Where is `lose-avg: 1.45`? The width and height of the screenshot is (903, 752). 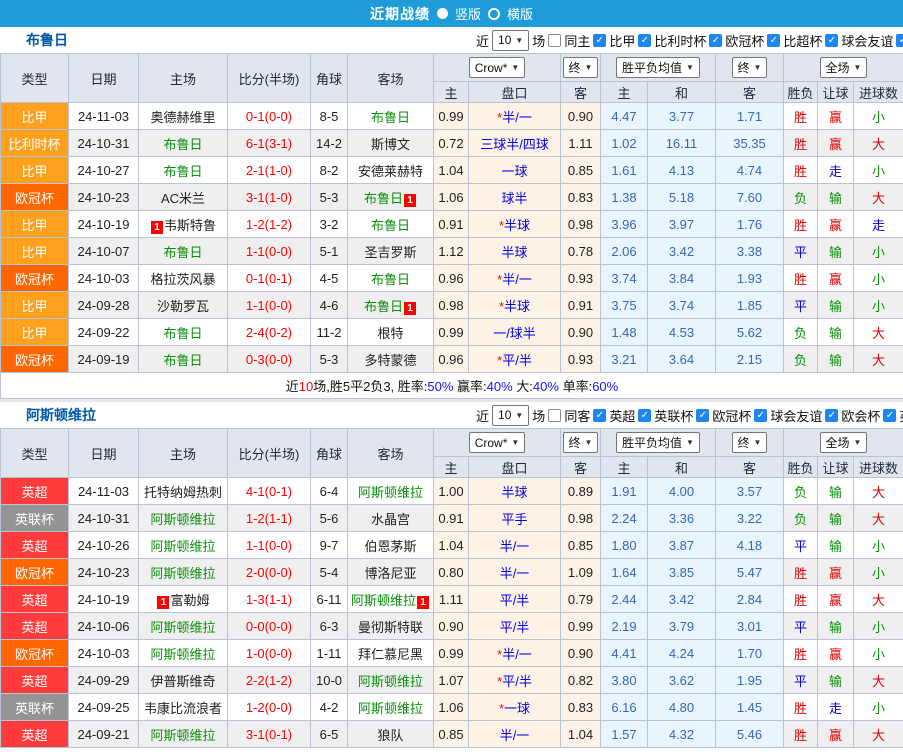 lose-avg: 1.45 is located at coordinates (749, 707).